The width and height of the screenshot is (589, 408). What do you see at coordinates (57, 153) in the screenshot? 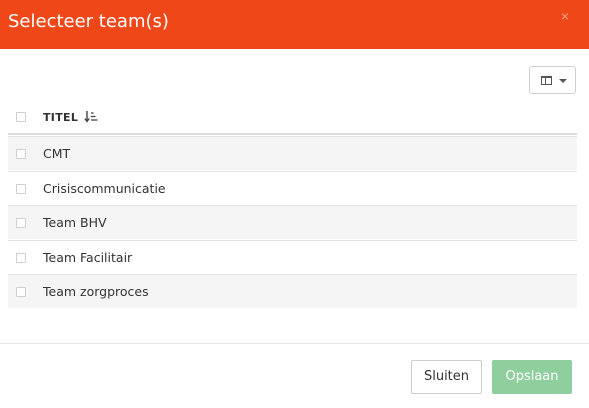
I see `row-title: CMT` at bounding box center [57, 153].